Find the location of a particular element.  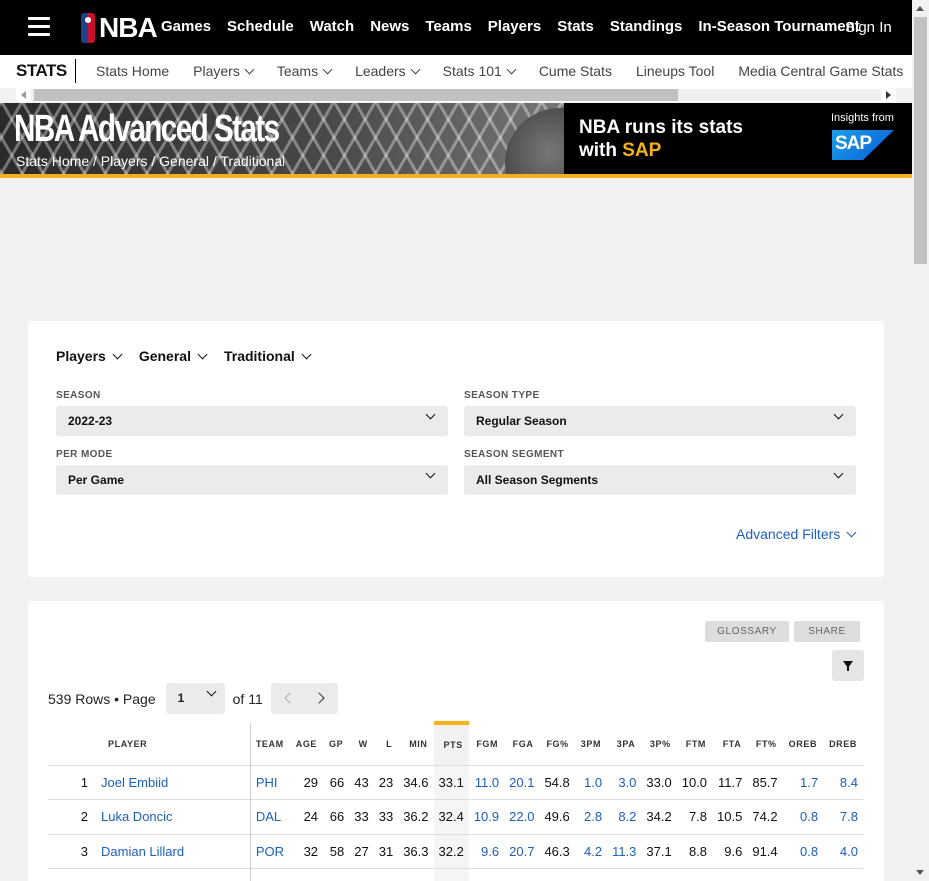

season-type-select: Regular Season is located at coordinates (660, 421).